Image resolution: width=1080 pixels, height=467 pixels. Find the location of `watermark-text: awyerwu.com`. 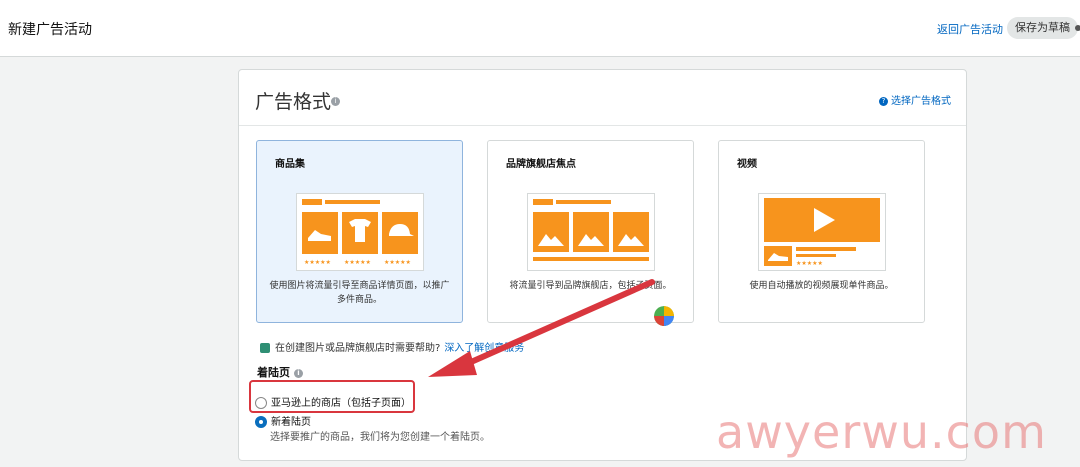

watermark-text: awyerwu.com is located at coordinates (881, 432).